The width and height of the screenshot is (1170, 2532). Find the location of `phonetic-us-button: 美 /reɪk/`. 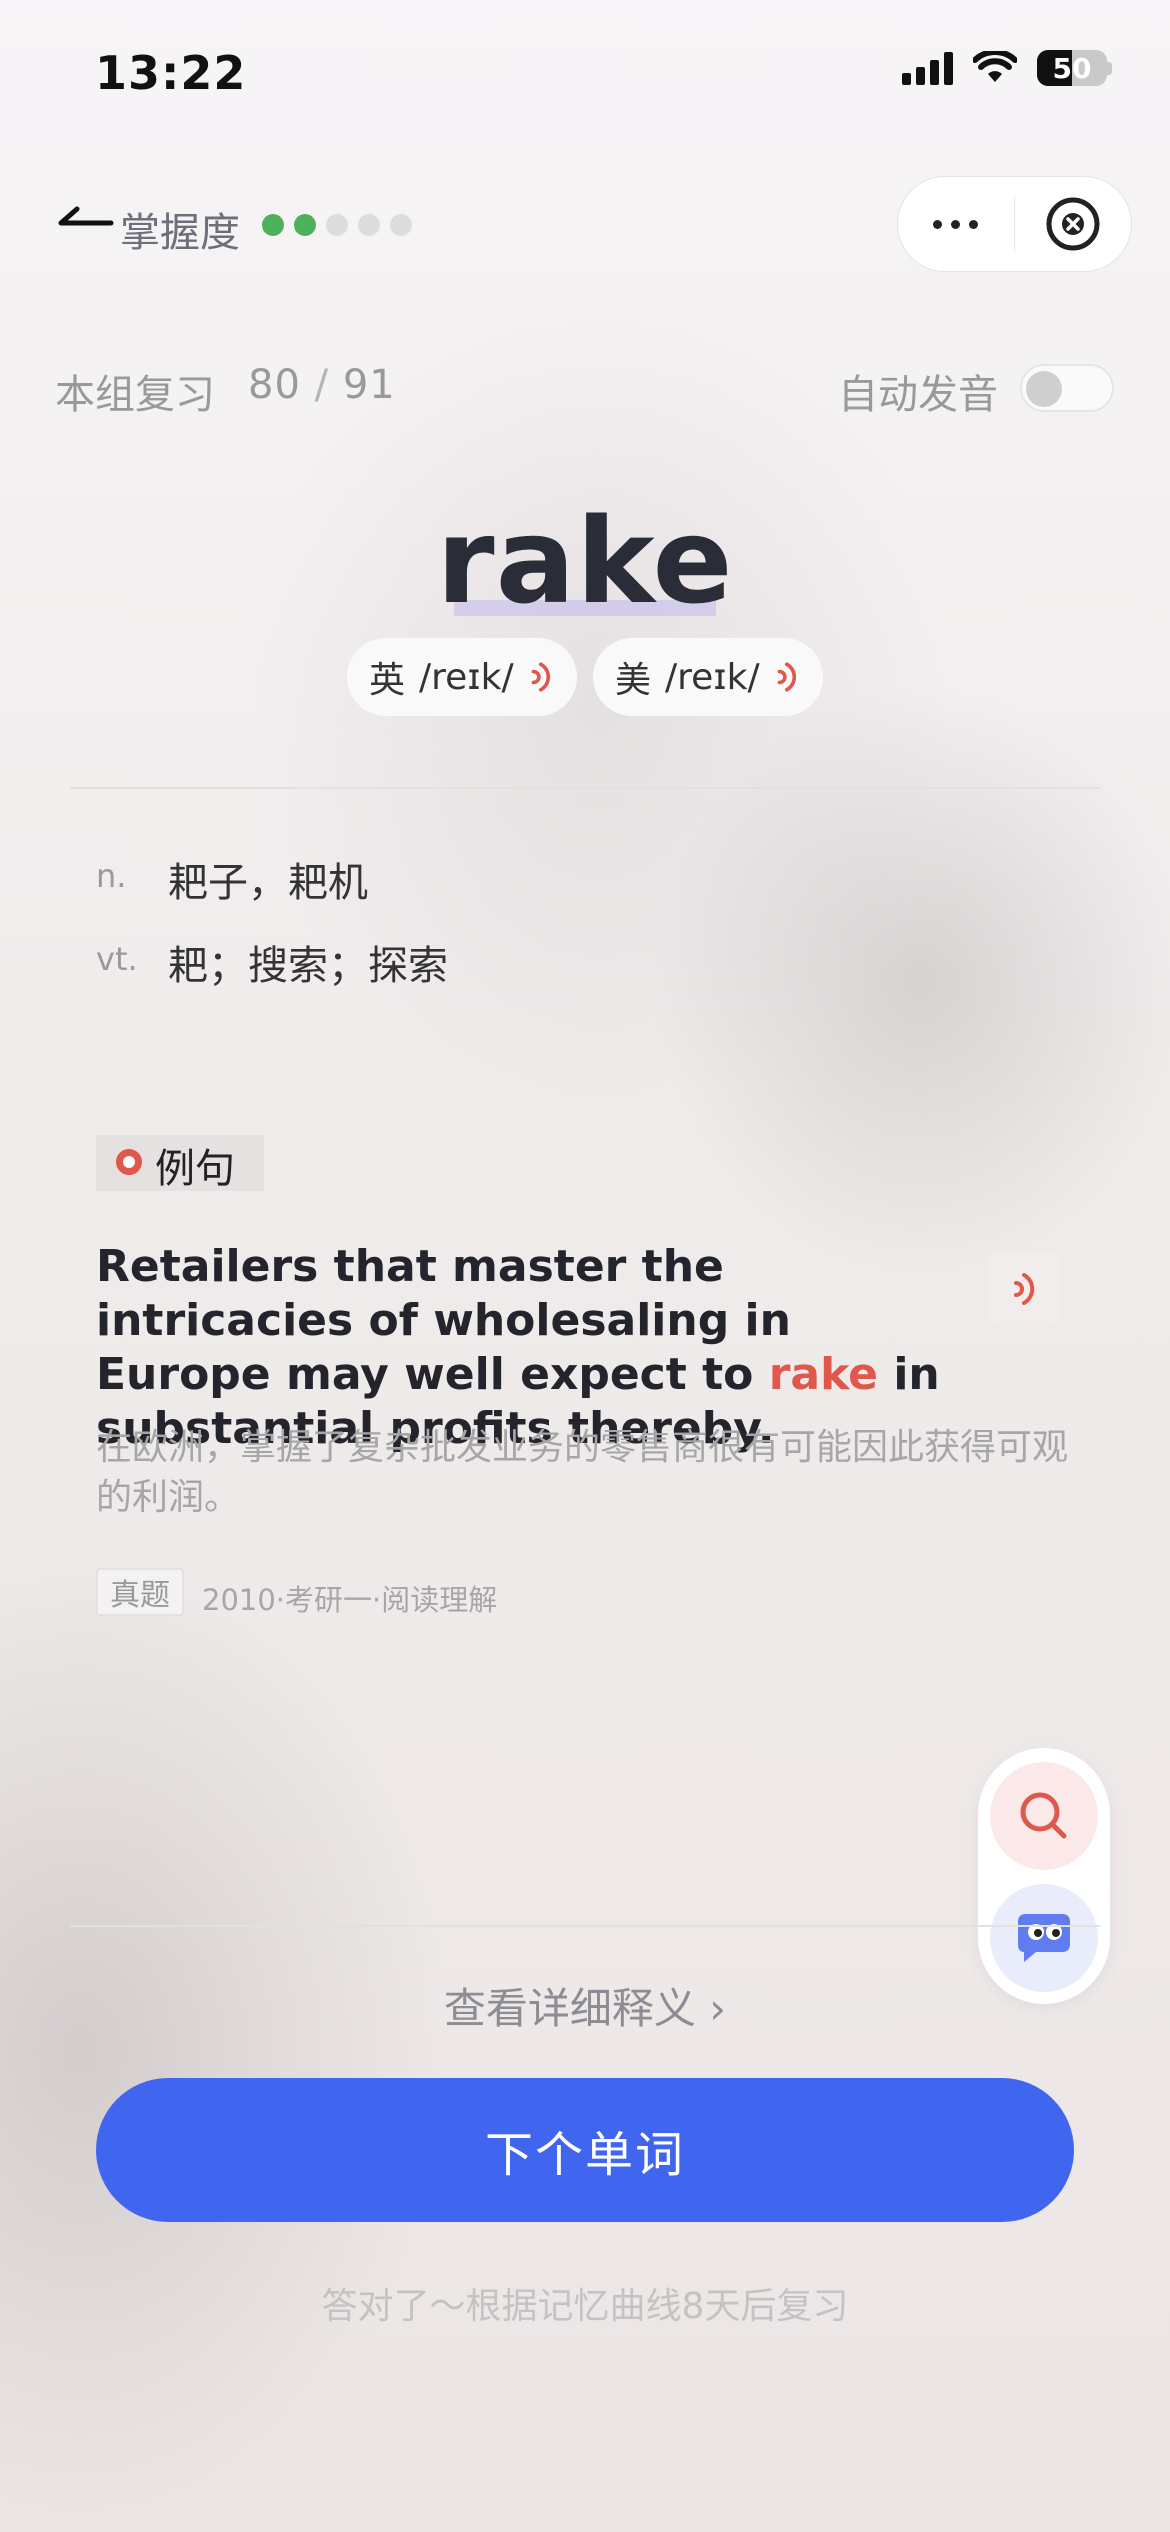

phonetic-us-button: 美 /reɪk/ is located at coordinates (708, 677).